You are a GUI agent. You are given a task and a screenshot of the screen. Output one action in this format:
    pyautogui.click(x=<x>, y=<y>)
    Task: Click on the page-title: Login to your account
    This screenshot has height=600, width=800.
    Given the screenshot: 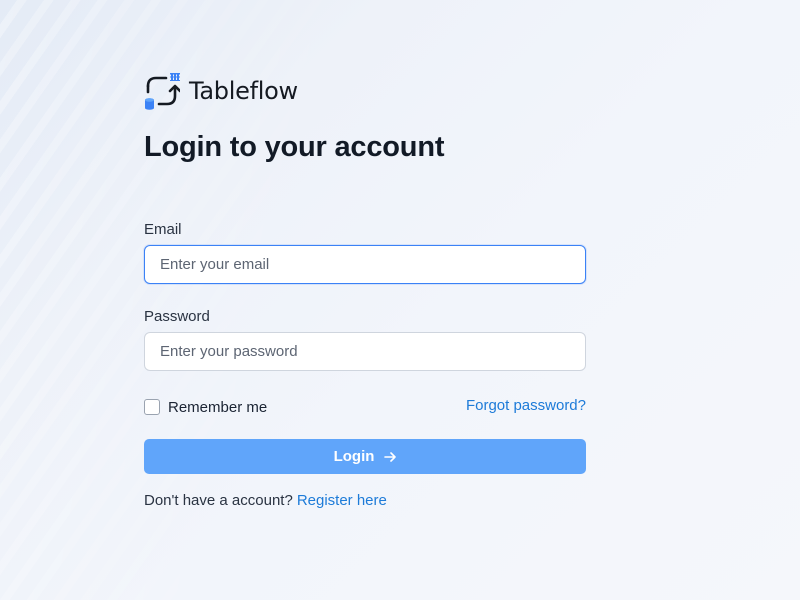 What is the action you would take?
    pyautogui.click(x=294, y=147)
    